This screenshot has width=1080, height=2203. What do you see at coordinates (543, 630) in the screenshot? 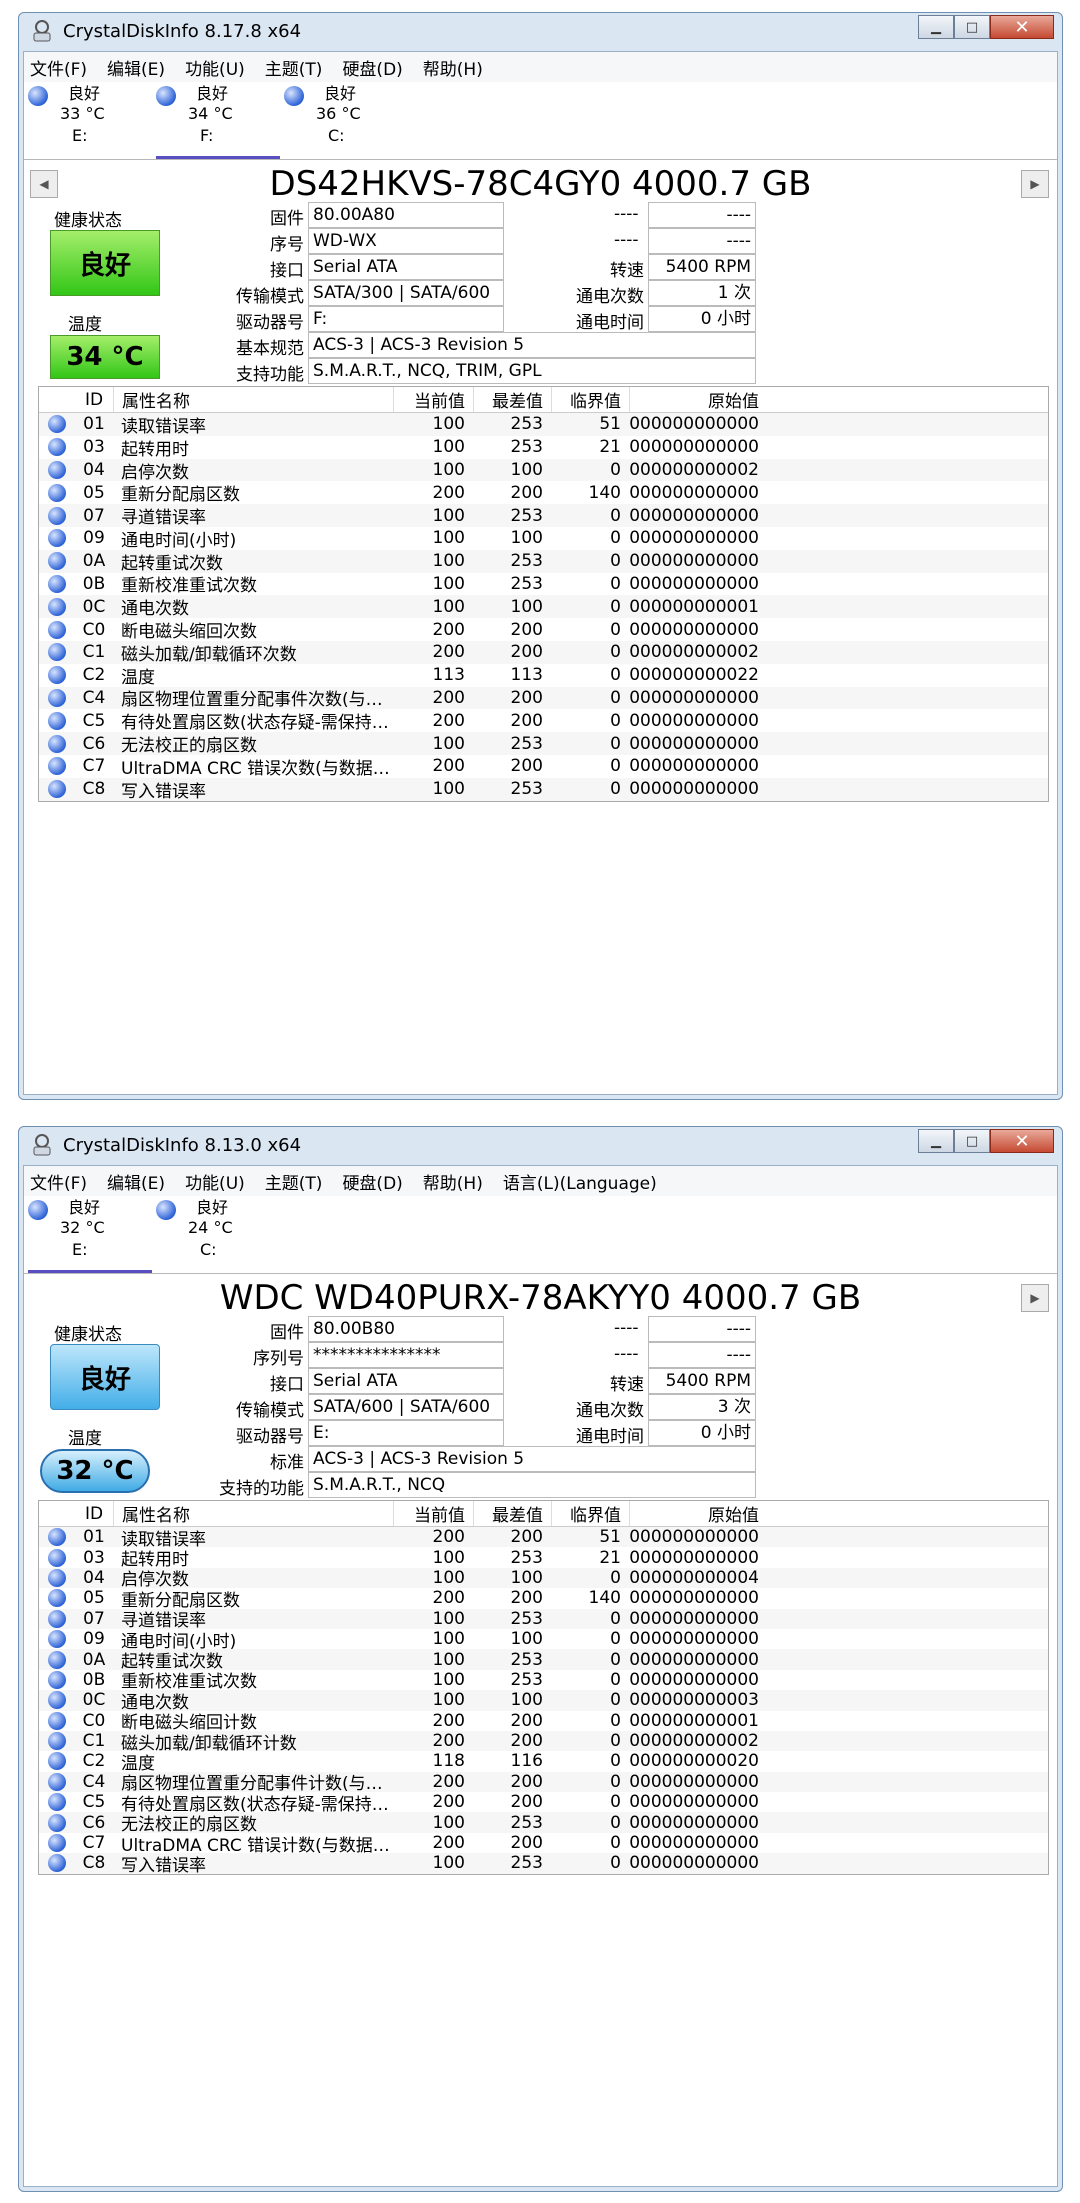
I see `table-row: C0 断电磁头缩回次数 200 200 0 000000000000` at bounding box center [543, 630].